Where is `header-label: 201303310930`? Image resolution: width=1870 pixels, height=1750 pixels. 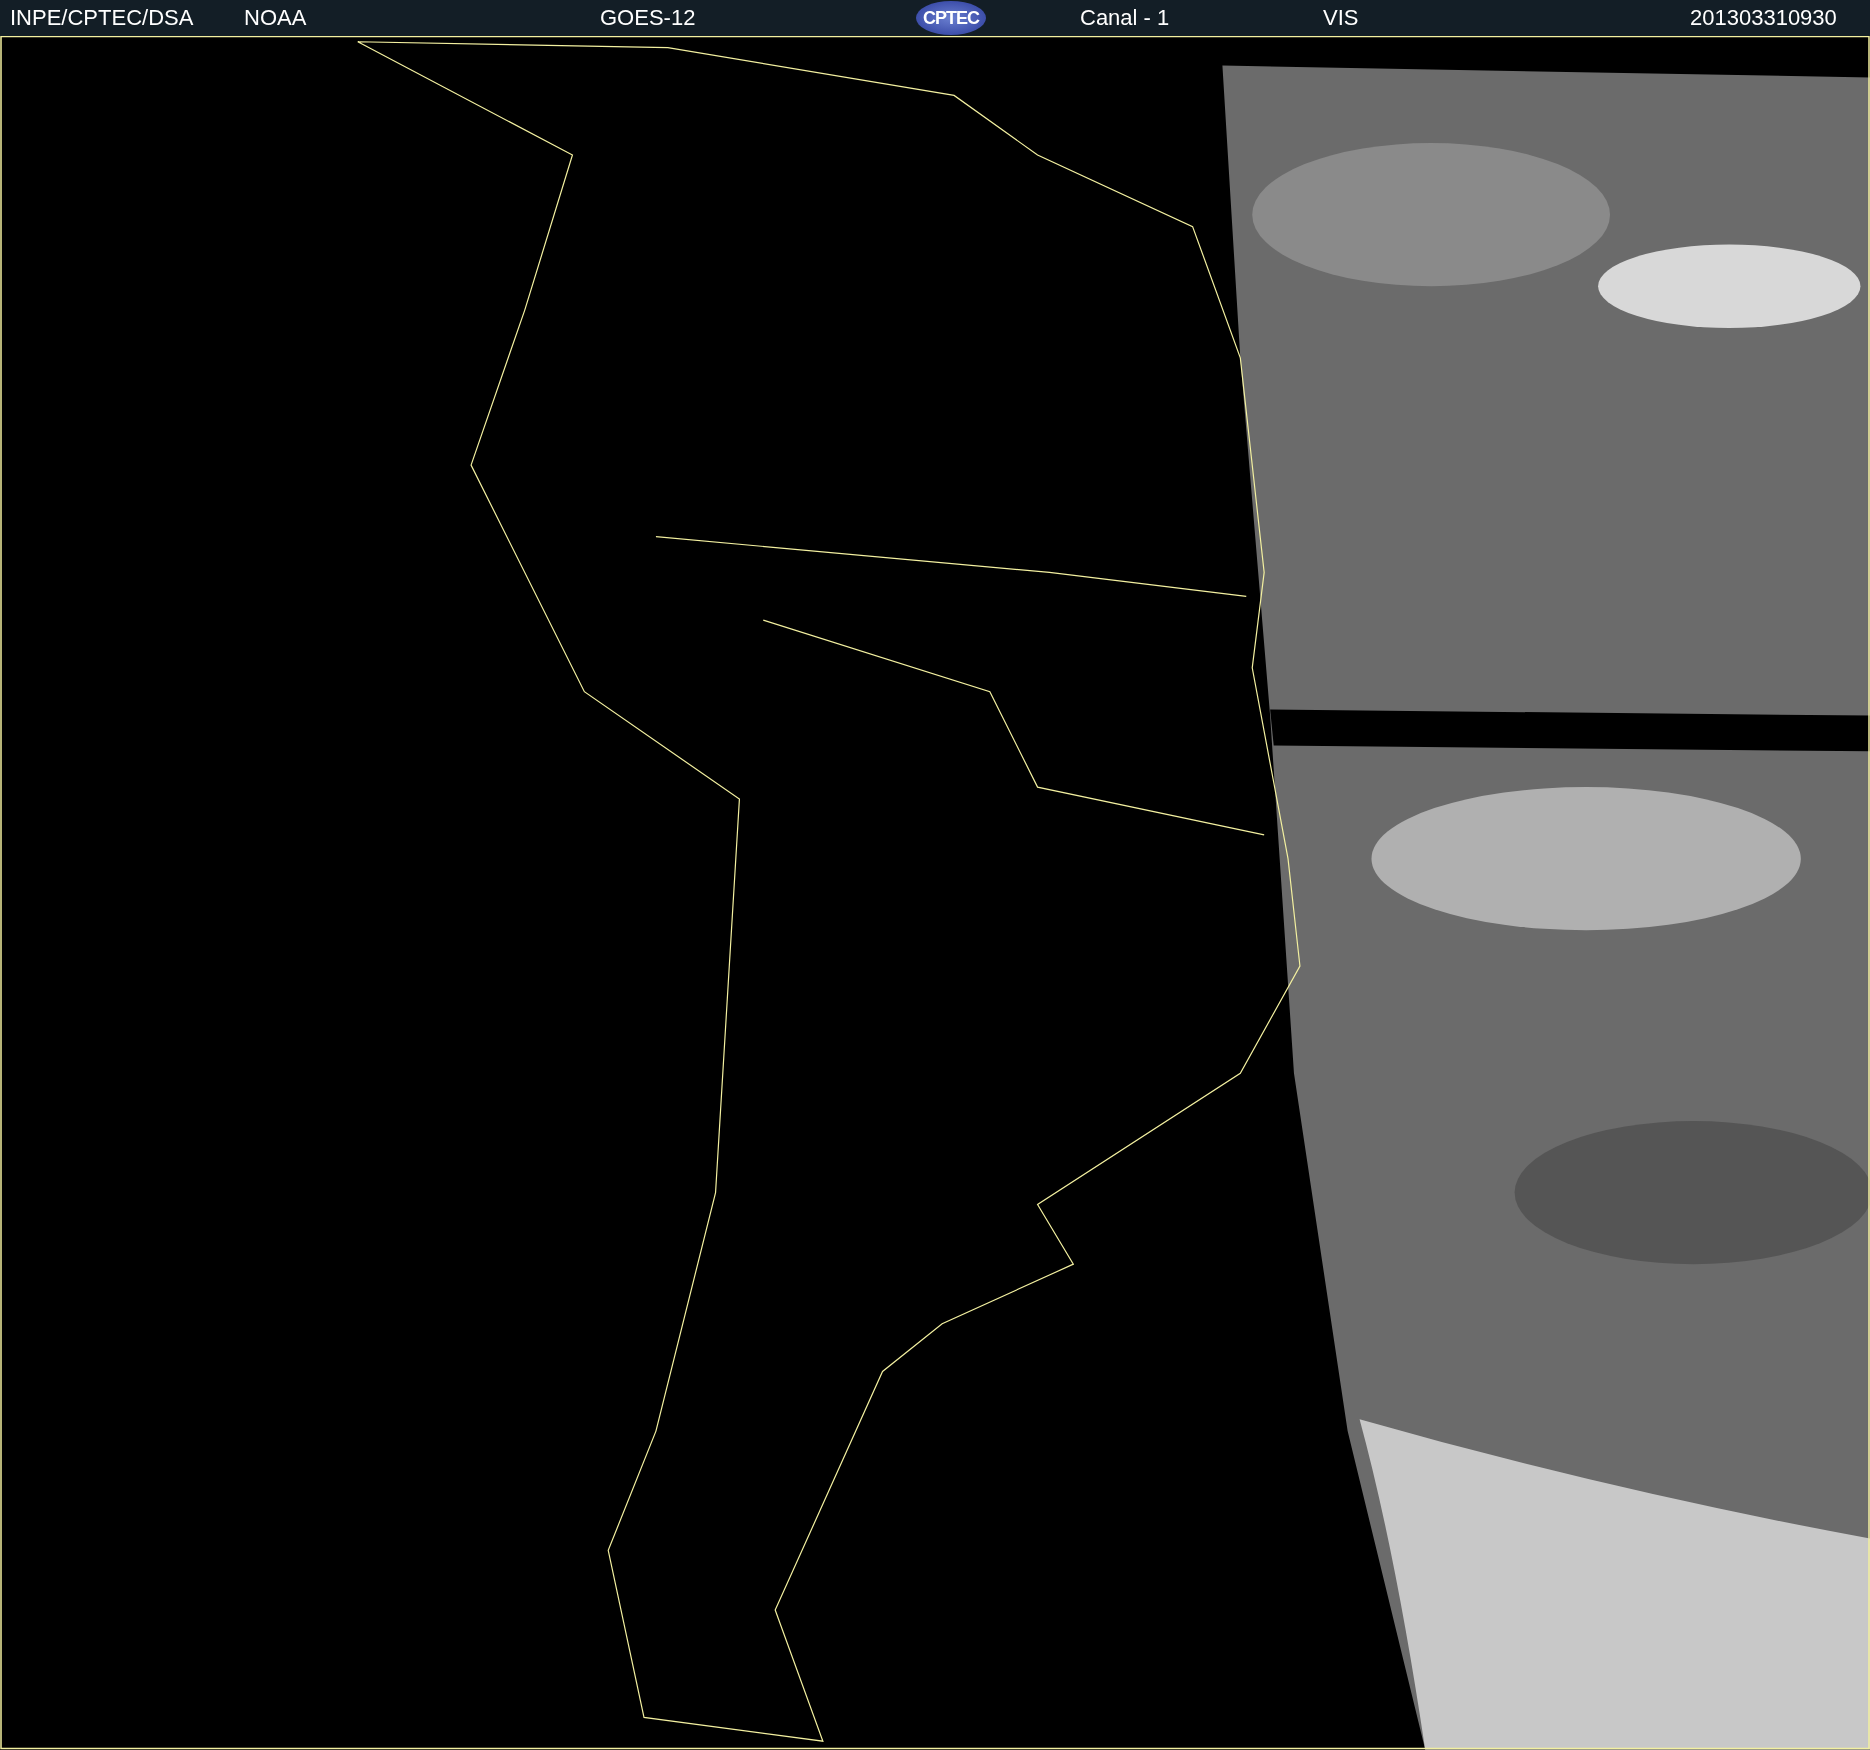 header-label: 201303310930 is located at coordinates (1763, 18).